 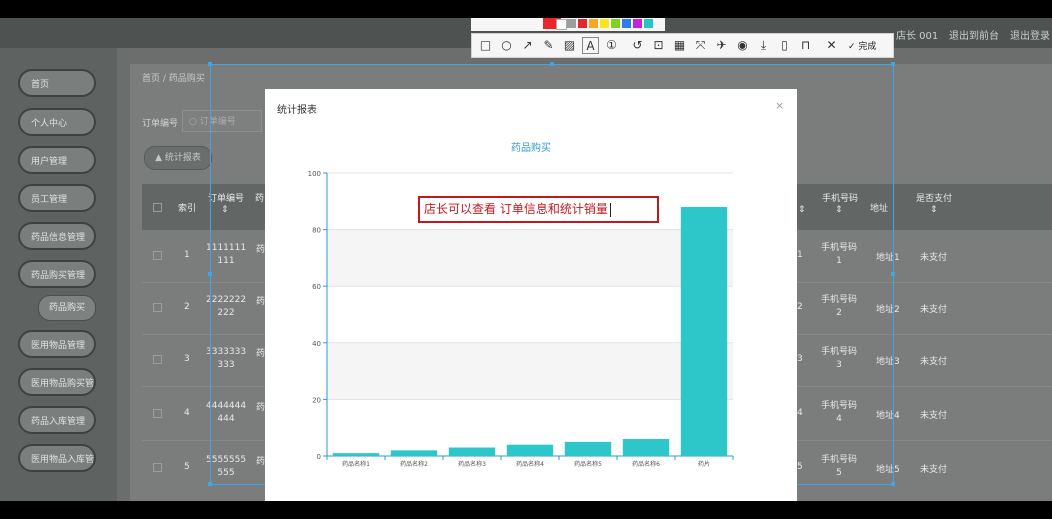 I want to click on bookmark-icon: ⊓, so click(x=805, y=45).